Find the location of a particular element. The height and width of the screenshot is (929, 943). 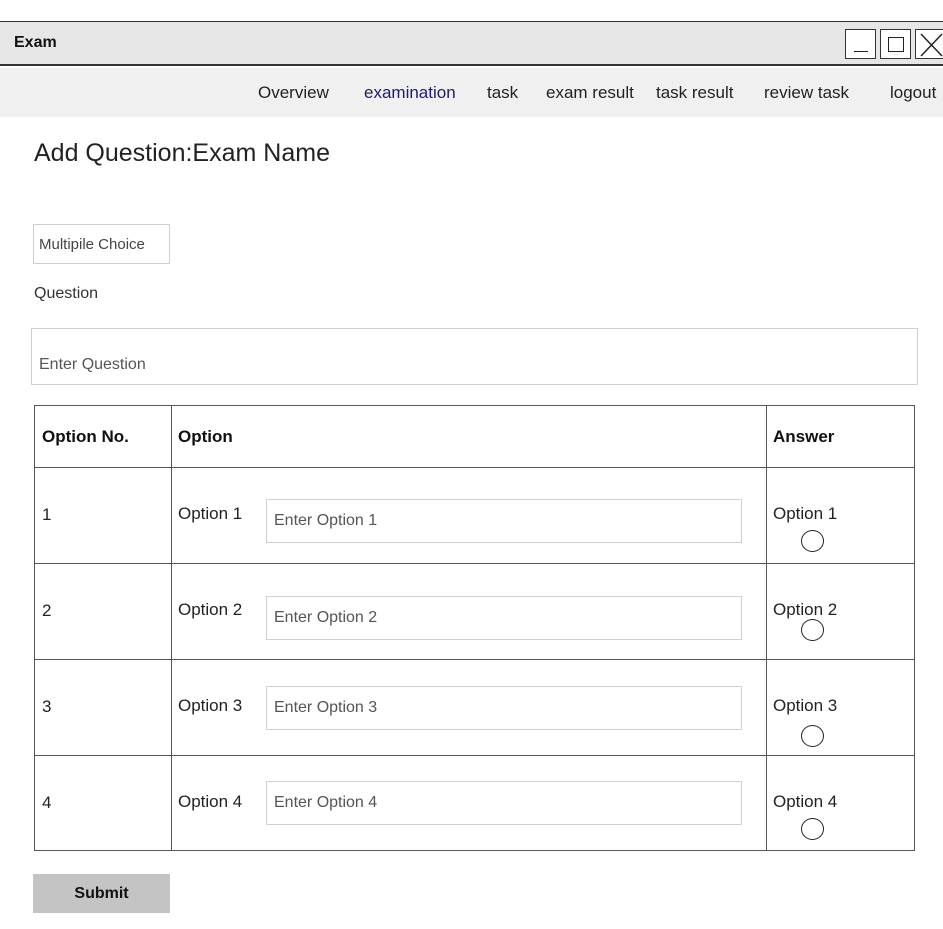

nav-item-logout: logout is located at coordinates (913, 93).